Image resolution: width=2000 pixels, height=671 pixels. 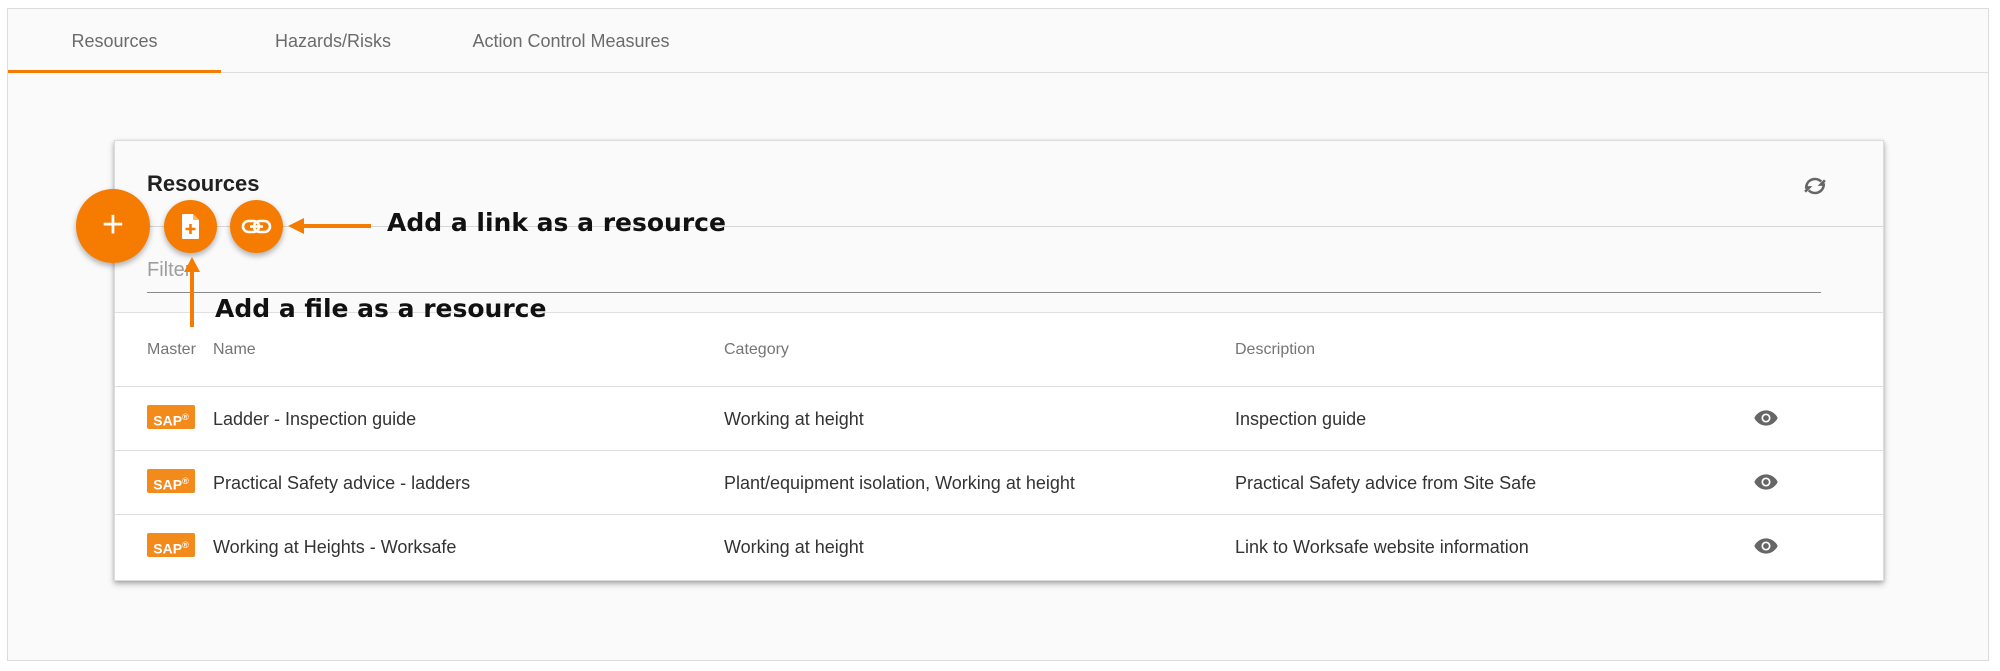 What do you see at coordinates (277, 272) in the screenshot?
I see `annotation-arrows` at bounding box center [277, 272].